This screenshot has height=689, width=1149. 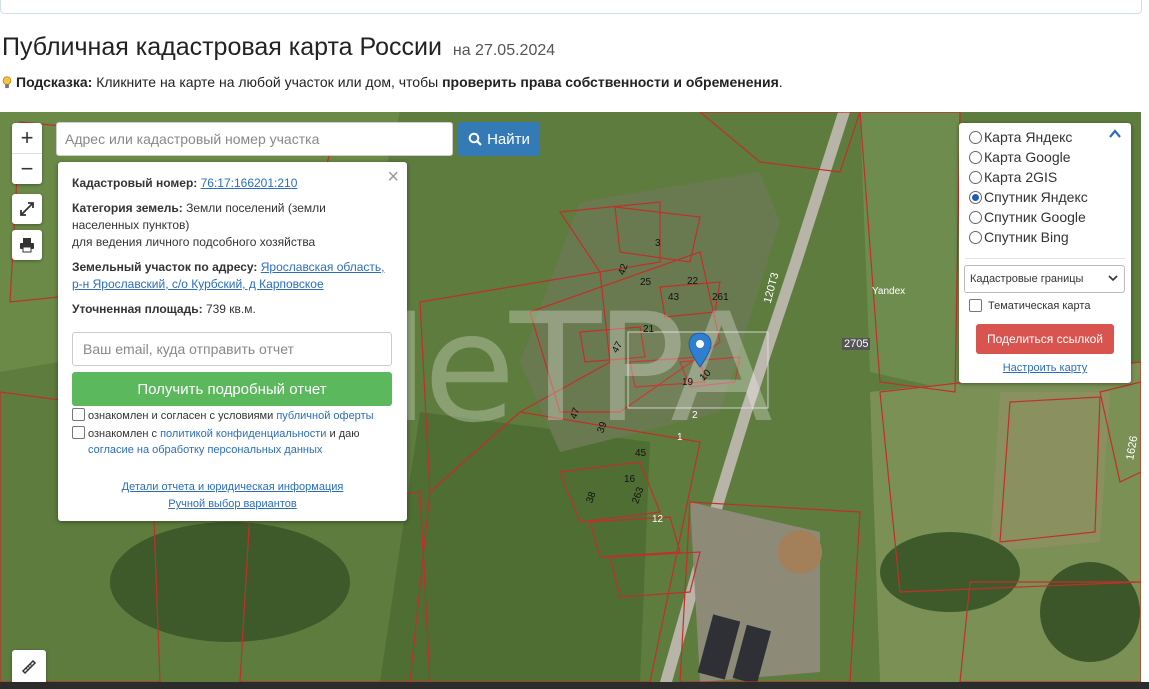 I want to click on search-icon, so click(x=475, y=139).